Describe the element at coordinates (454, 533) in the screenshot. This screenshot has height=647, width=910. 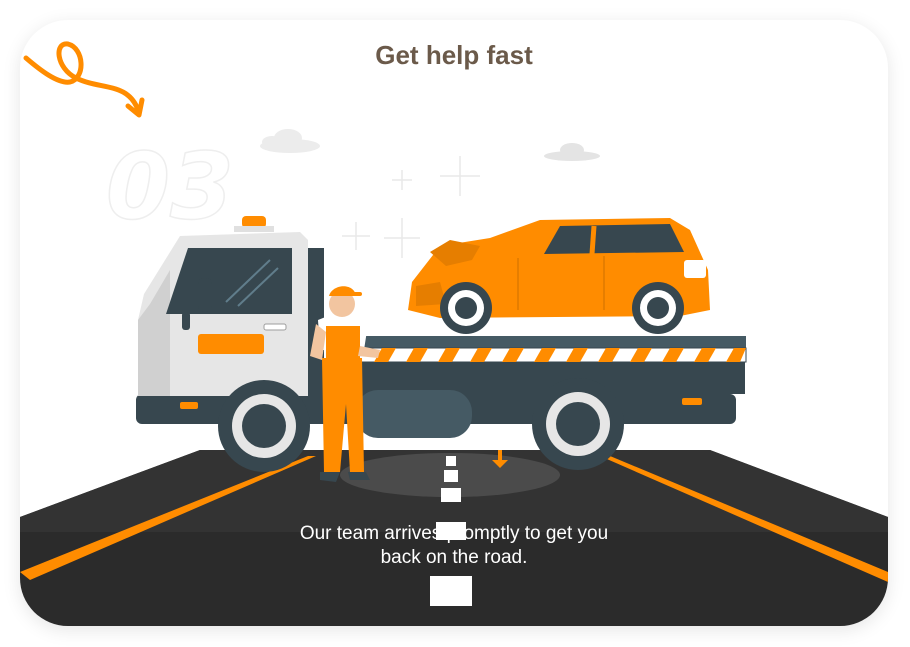
I see `description-line-1: Our team arrives promptly to get you` at that location.